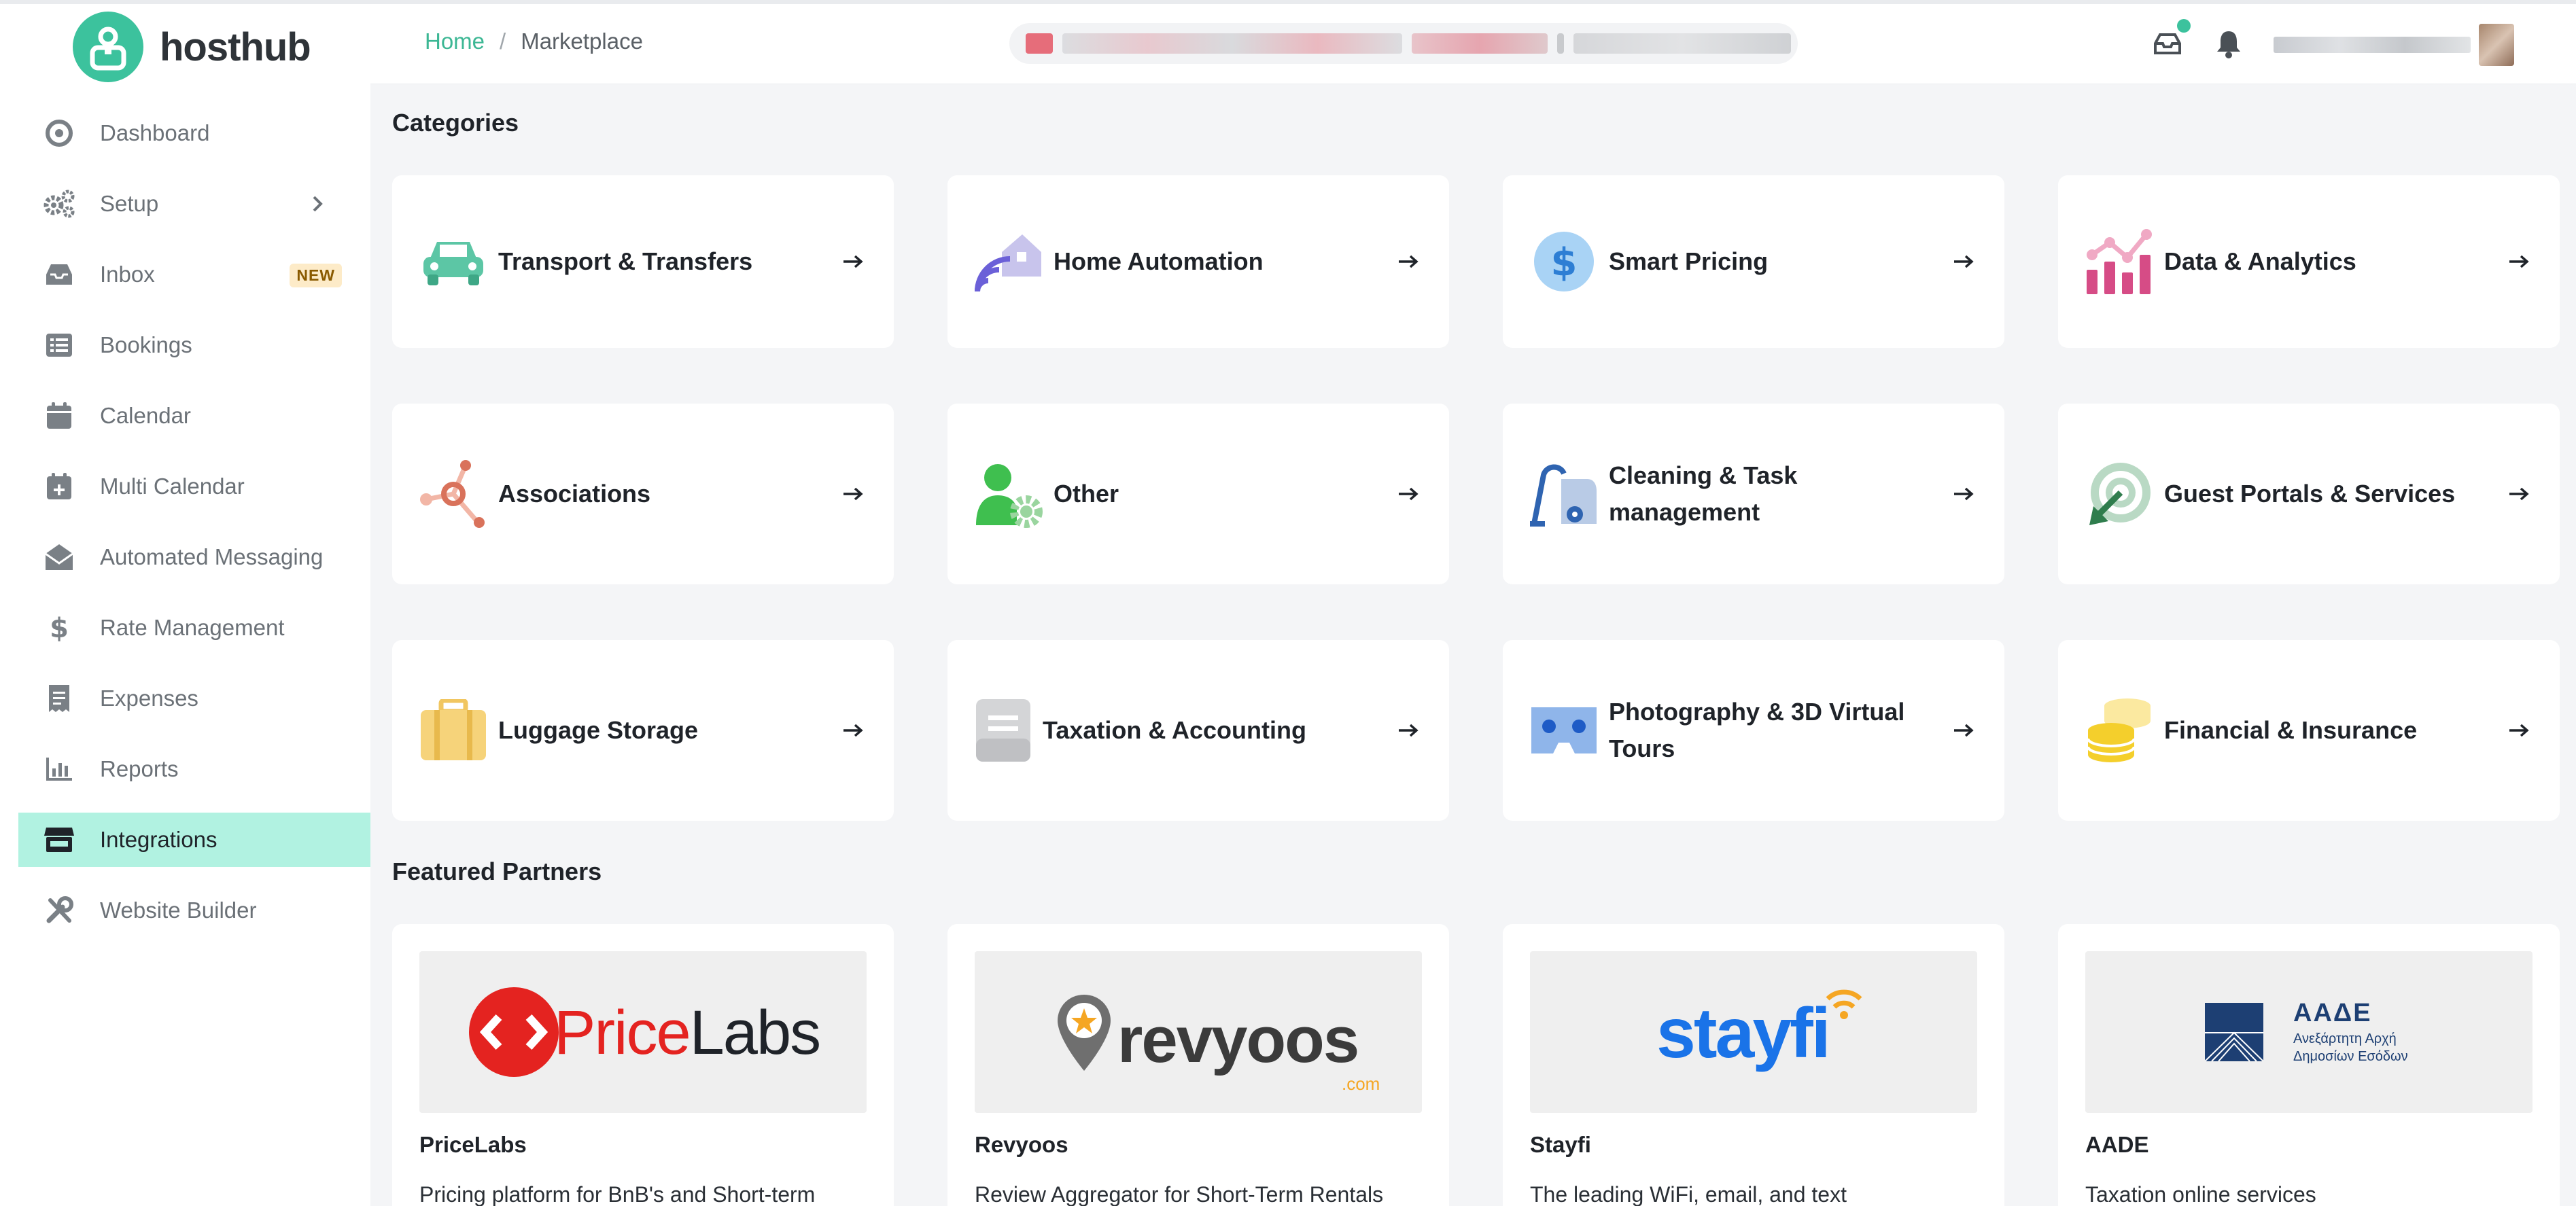 The image size is (2576, 1206). What do you see at coordinates (453, 494) in the screenshot?
I see `network-icon` at bounding box center [453, 494].